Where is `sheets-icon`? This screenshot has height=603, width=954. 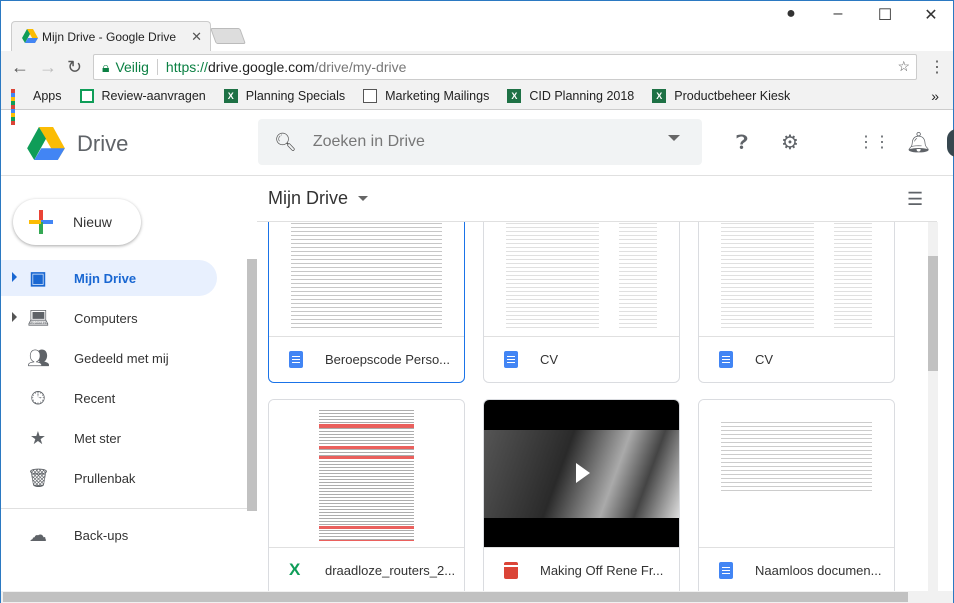
sheets-icon is located at coordinates (86, 96).